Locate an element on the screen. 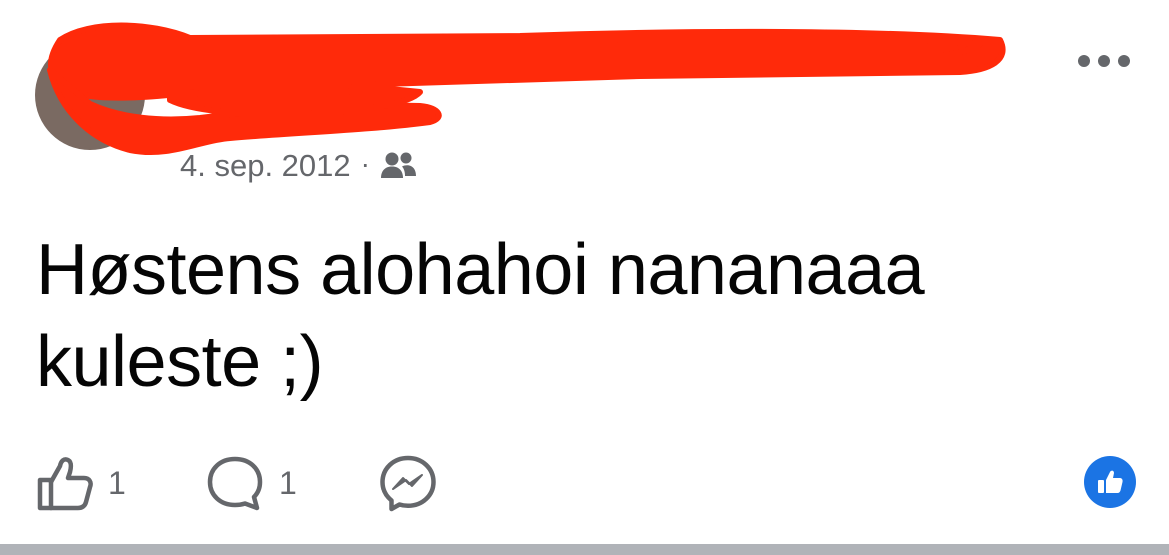  post-text-line-1: Høstens alohahoi nananaaa is located at coordinates (480, 270).